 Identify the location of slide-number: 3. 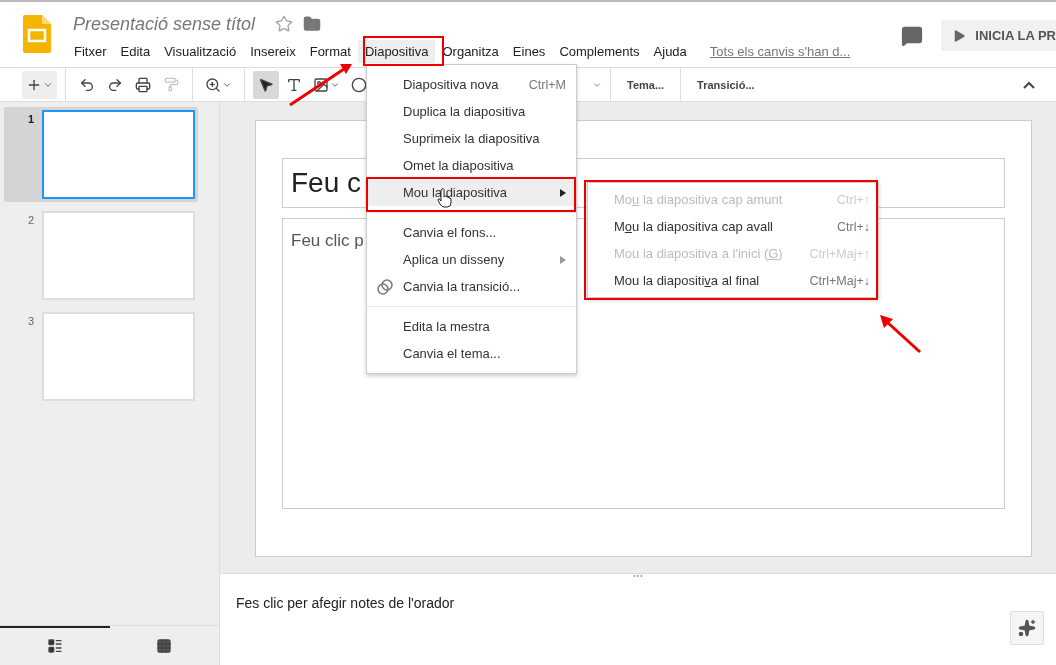
(30, 321).